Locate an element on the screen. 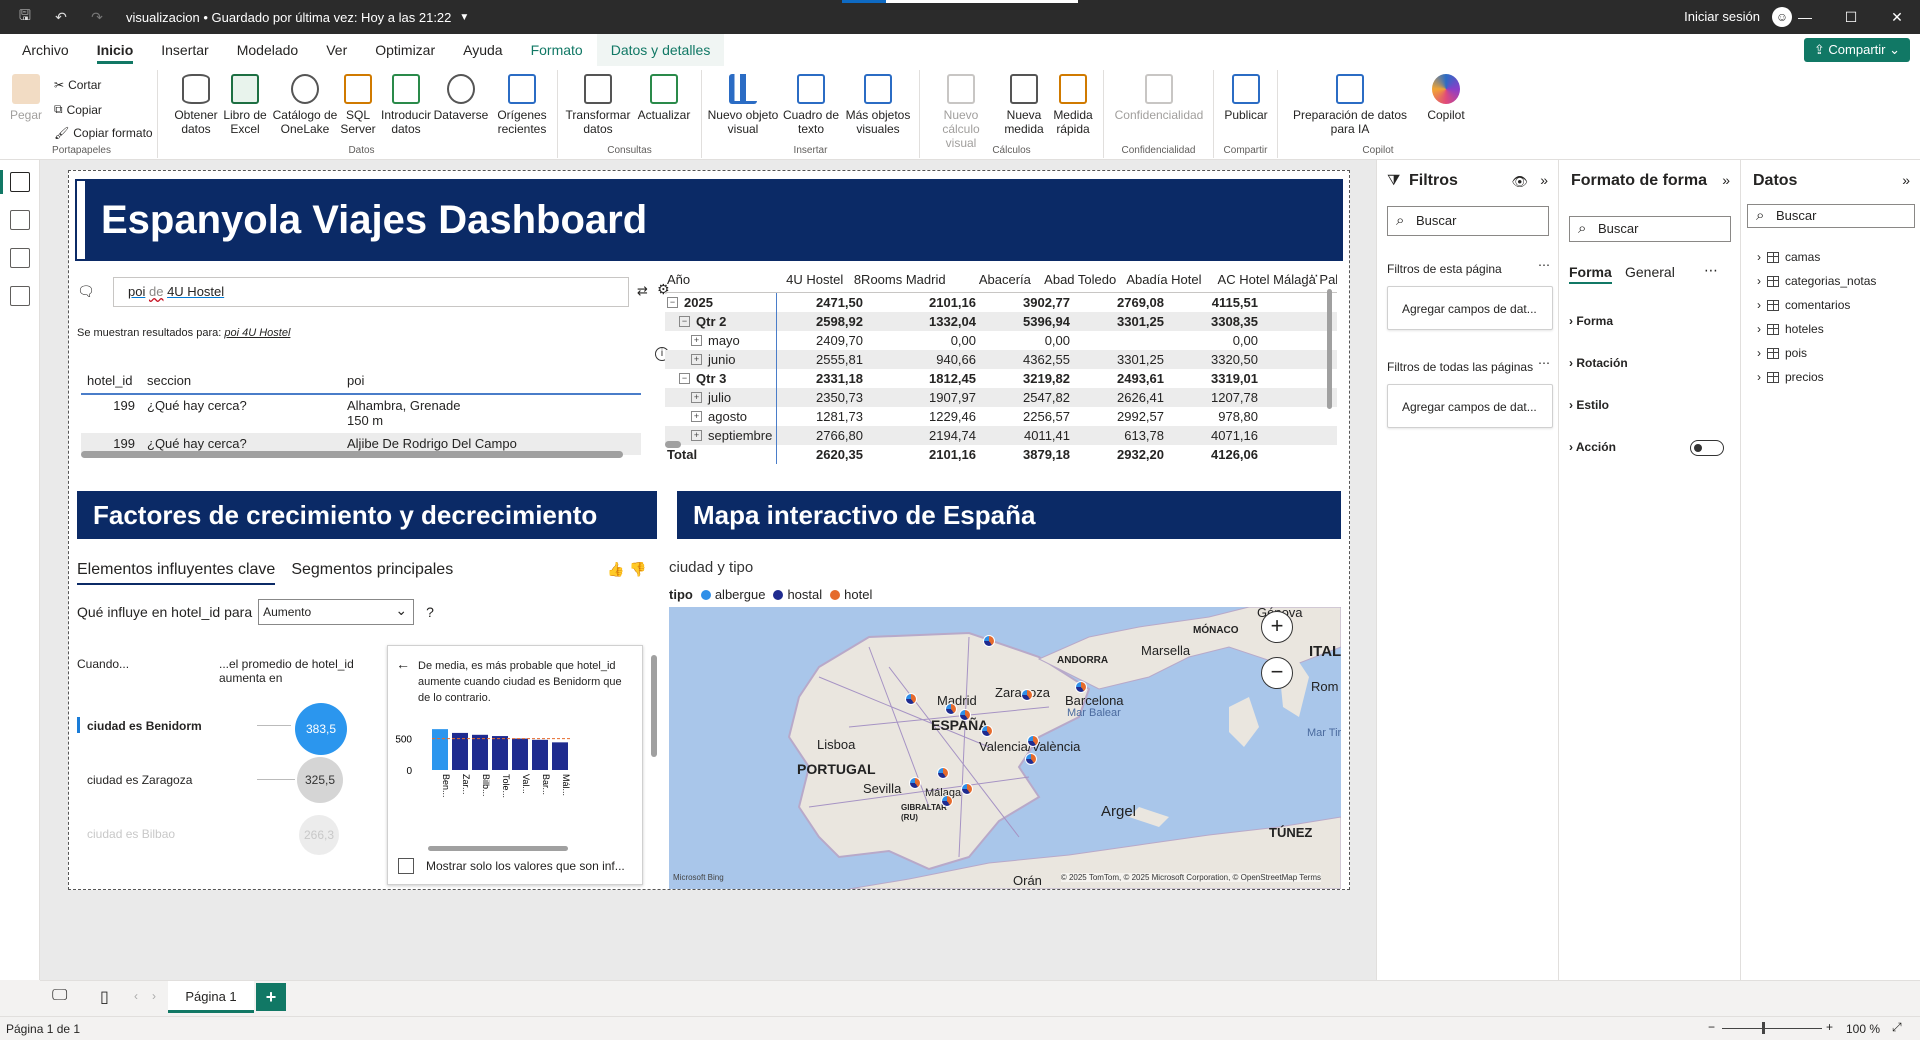 The height and width of the screenshot is (1040, 1920). format-section-forma: › Forma is located at coordinates (1591, 321).